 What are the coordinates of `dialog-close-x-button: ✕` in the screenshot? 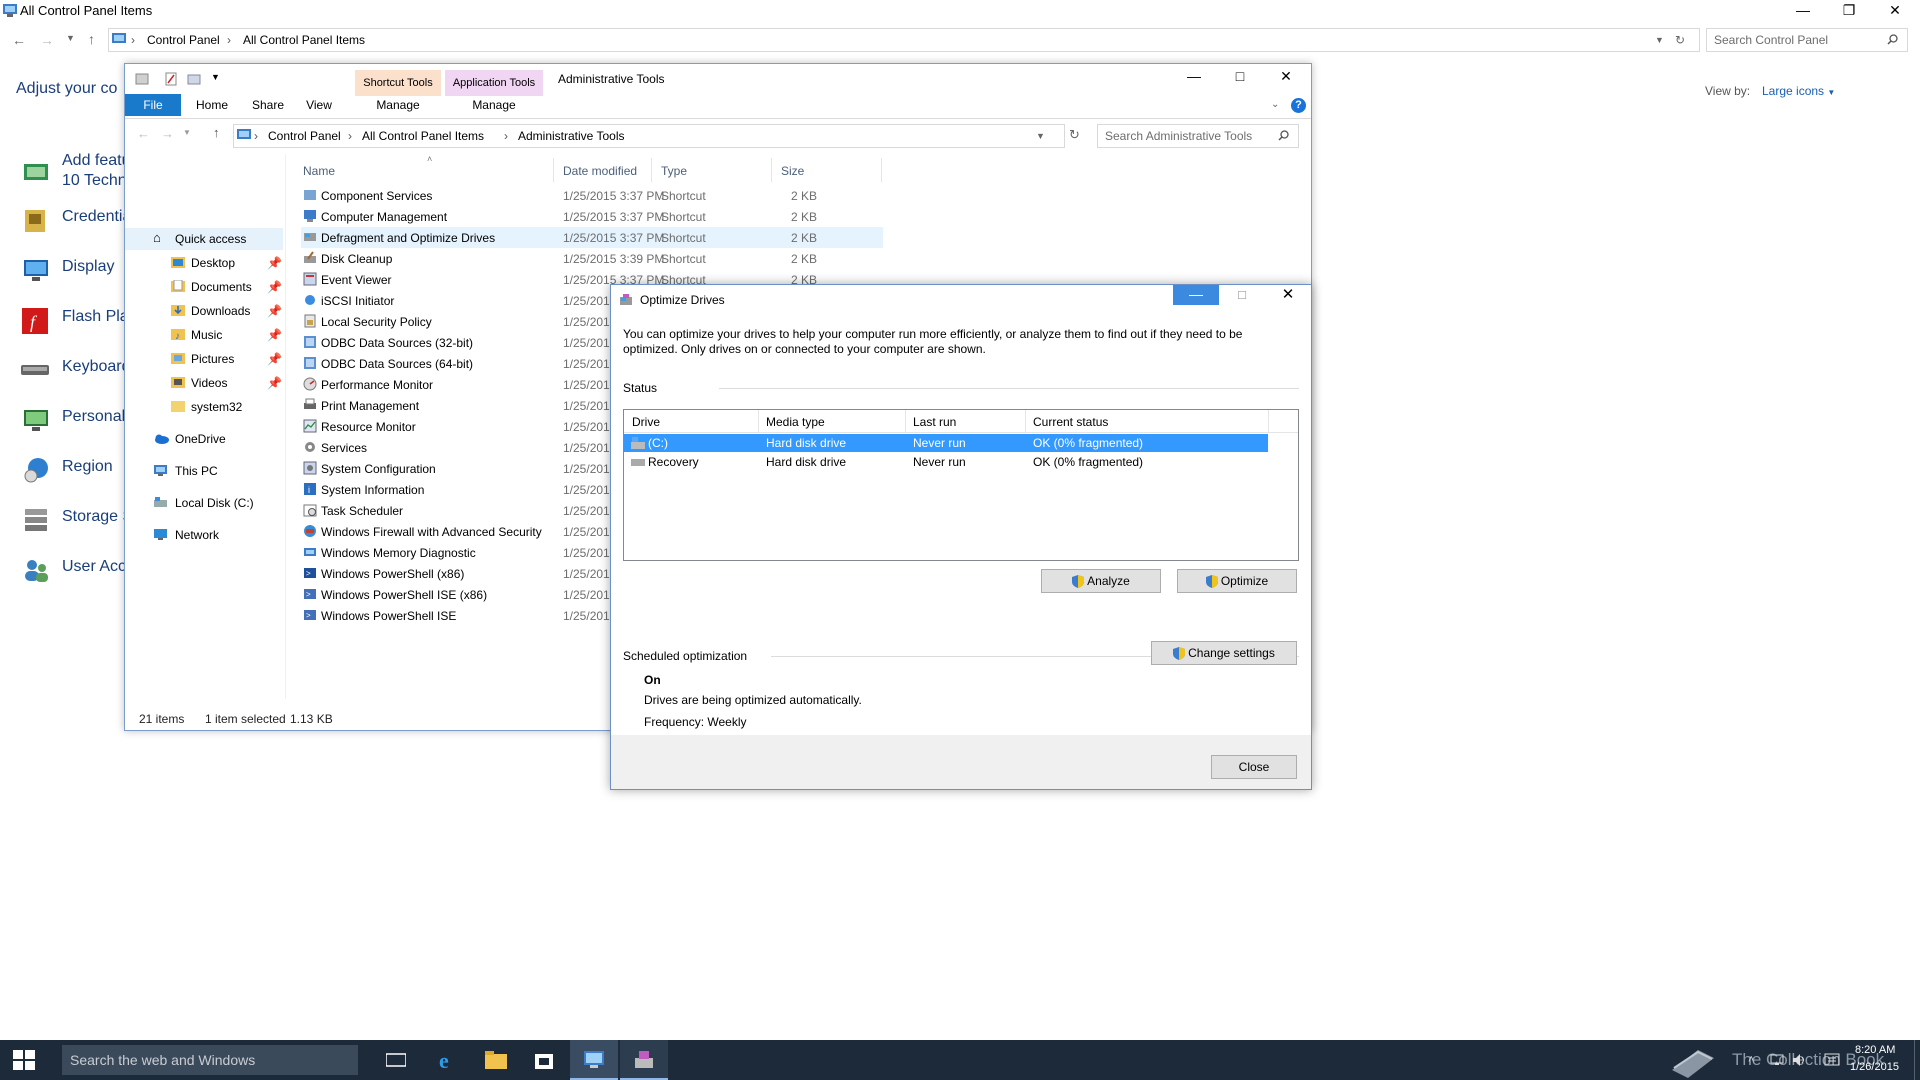 It's located at (1288, 295).